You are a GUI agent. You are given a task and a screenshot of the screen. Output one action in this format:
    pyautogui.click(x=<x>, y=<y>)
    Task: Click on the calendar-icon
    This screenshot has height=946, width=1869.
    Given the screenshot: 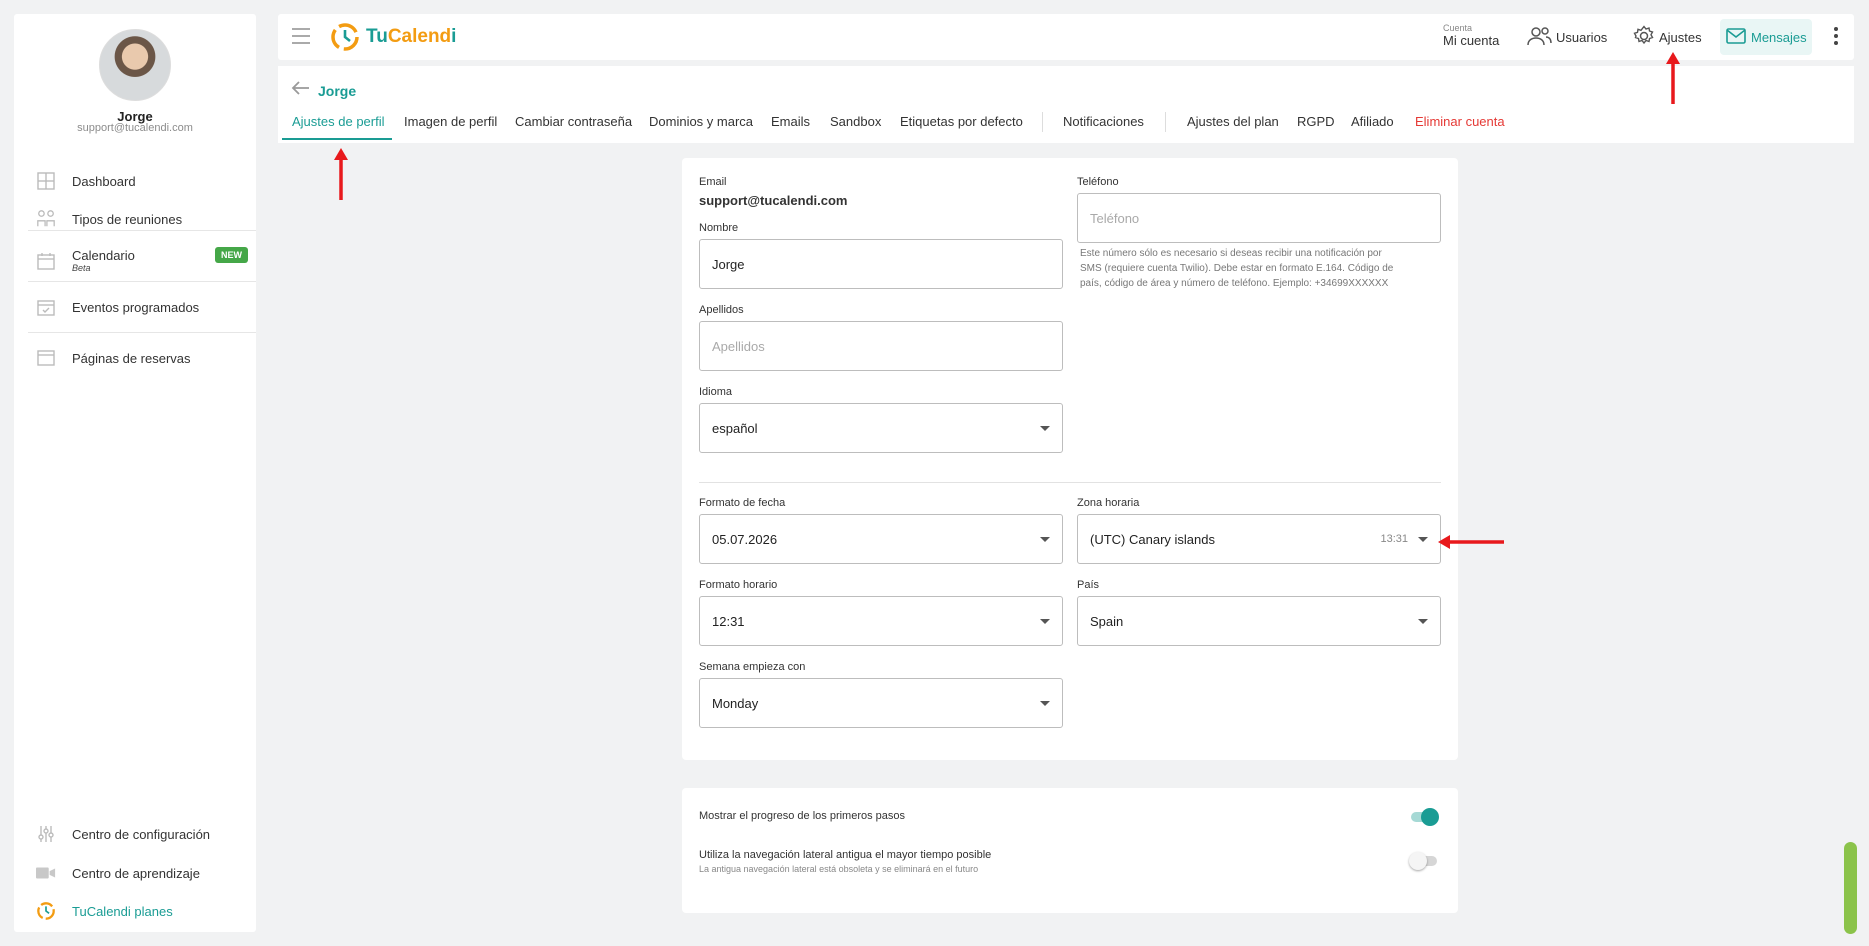 What is the action you would take?
    pyautogui.click(x=46, y=261)
    